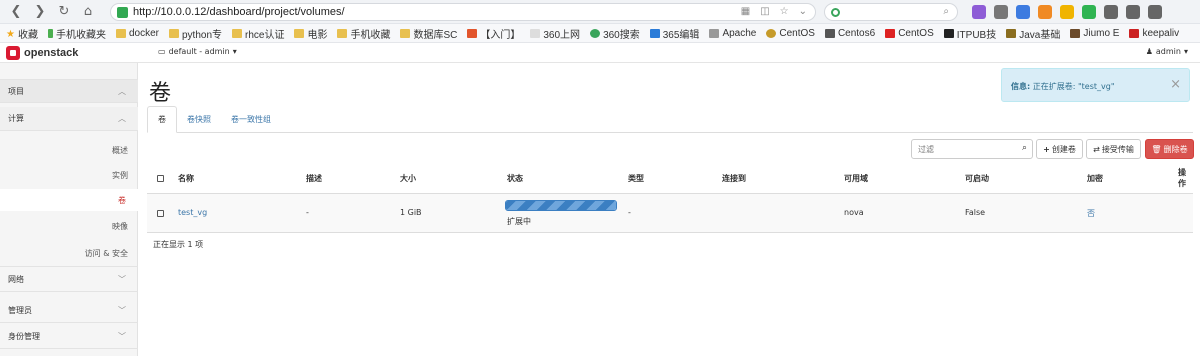 Image resolution: width=1200 pixels, height=356 pixels. I want to click on dropdown-icon: ⌄, so click(803, 11).